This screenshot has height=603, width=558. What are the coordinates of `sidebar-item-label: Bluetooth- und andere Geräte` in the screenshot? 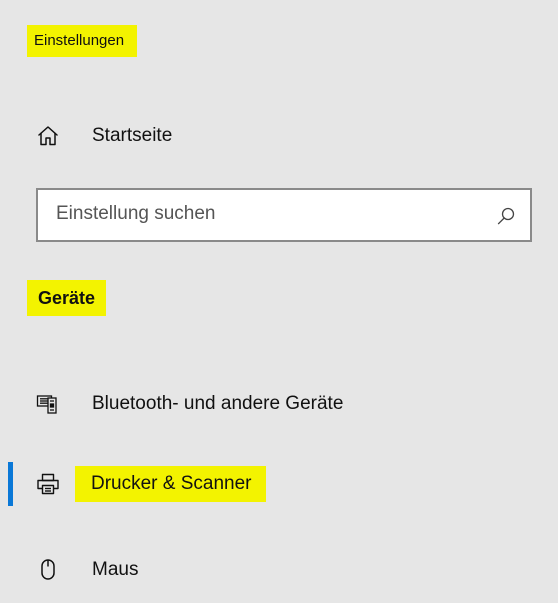 It's located at (218, 403).